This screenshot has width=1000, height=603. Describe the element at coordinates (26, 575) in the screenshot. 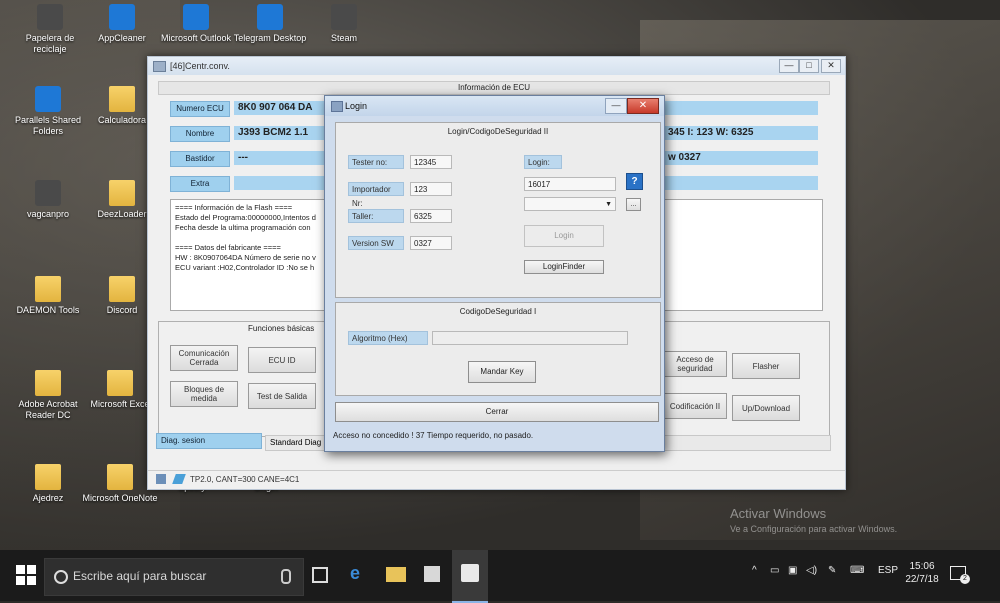

I see `start-button` at that location.